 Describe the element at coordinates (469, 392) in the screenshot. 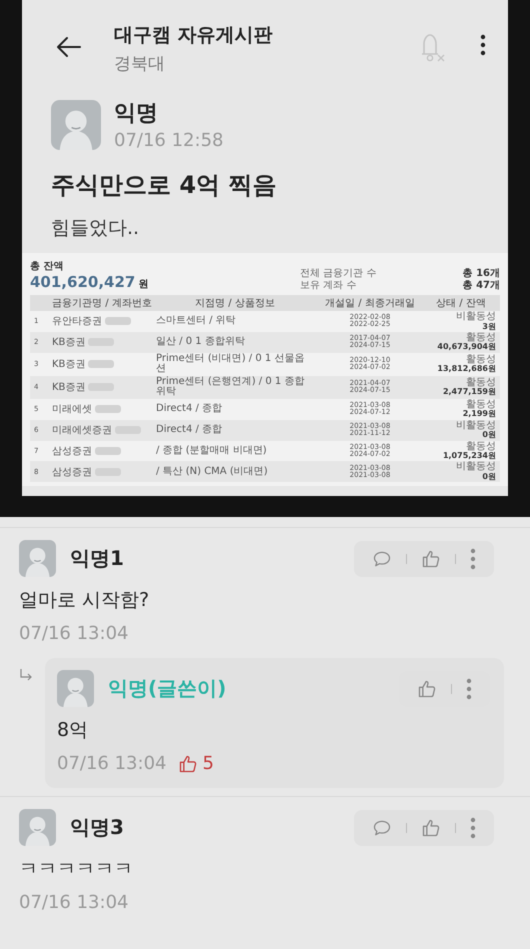

I see `table-cell: 2,477,159원` at that location.